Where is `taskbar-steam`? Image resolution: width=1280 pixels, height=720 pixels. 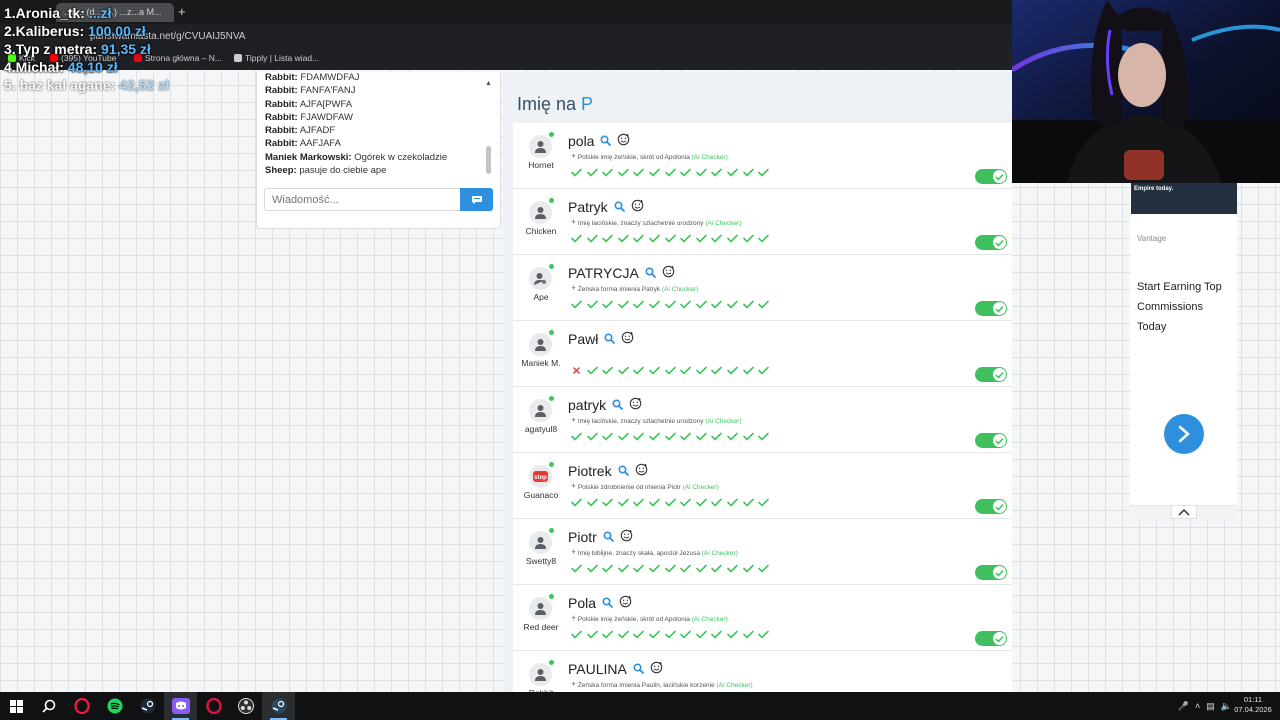
taskbar-steam is located at coordinates (147, 706).